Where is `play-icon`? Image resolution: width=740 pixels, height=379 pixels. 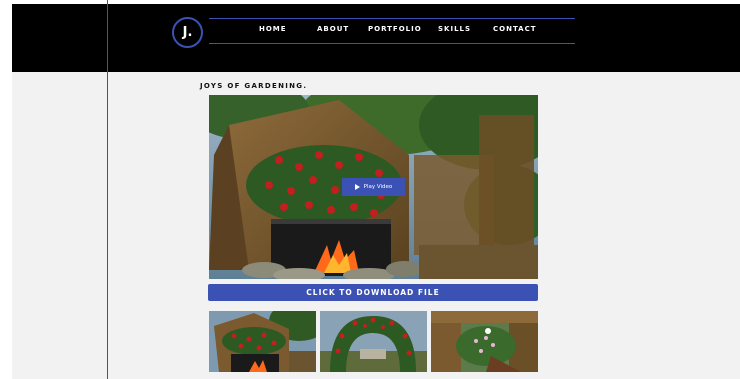 play-icon is located at coordinates (357, 187).